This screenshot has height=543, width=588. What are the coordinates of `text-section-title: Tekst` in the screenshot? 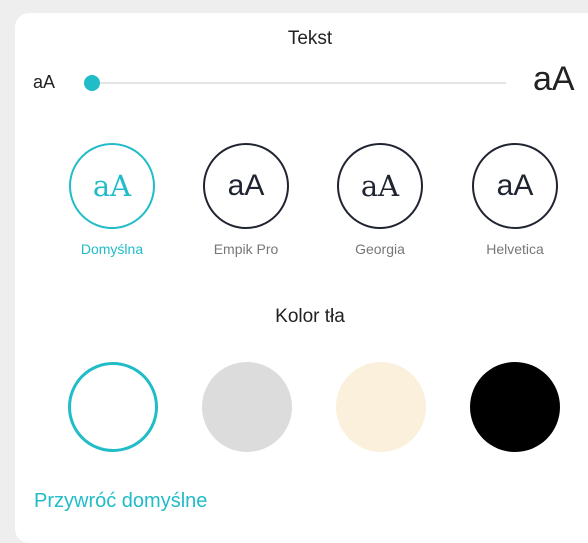 It's located at (310, 38).